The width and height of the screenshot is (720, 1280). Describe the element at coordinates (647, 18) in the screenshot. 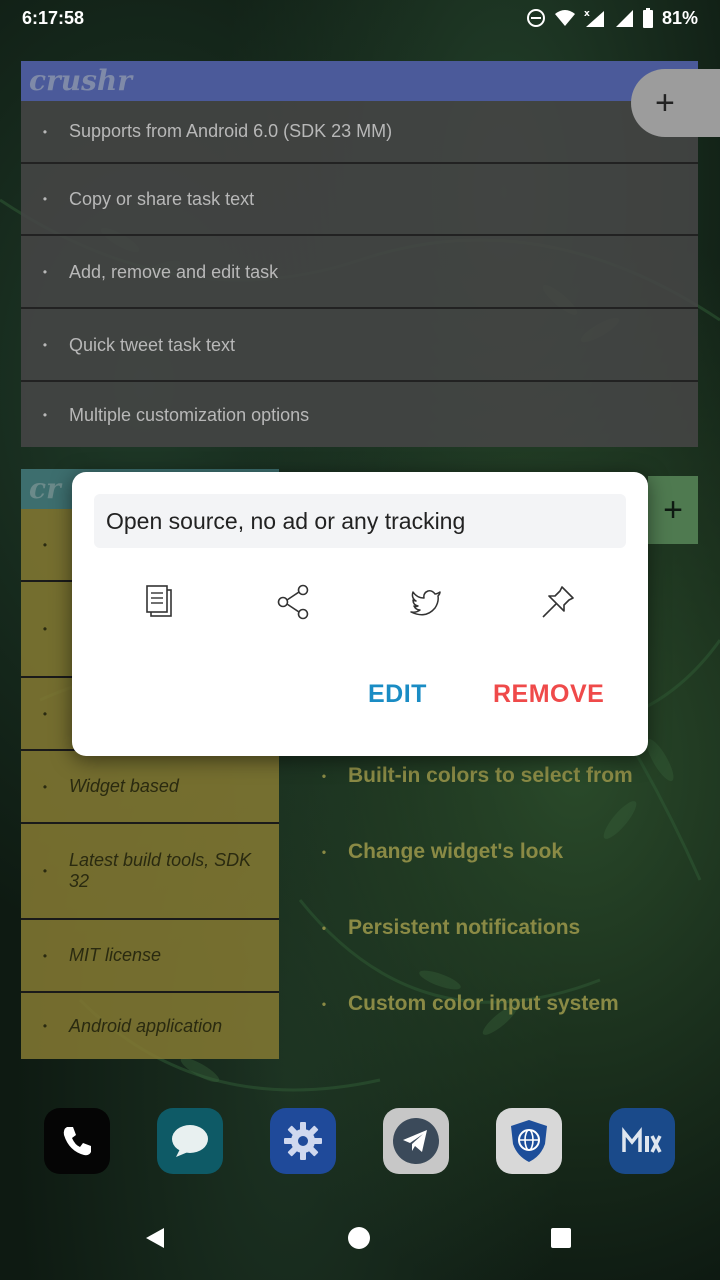

I see `battery-icon` at that location.